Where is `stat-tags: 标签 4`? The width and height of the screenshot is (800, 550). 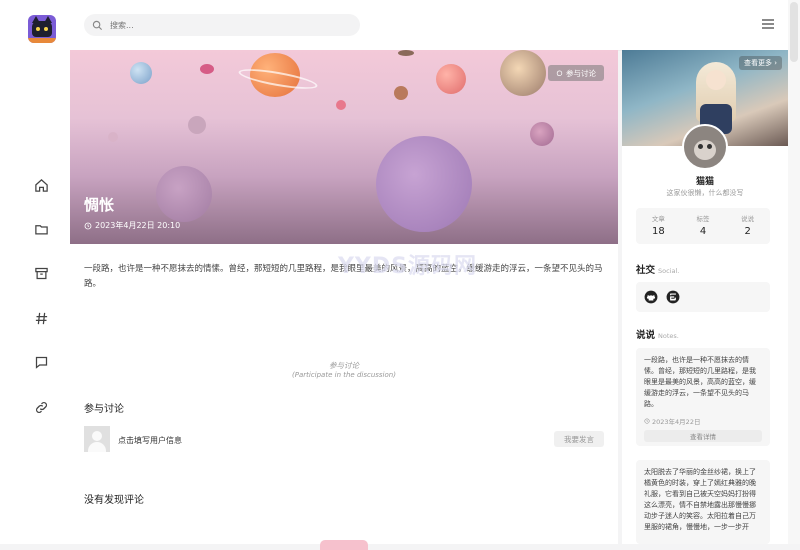
stat-tags: 标签 4 is located at coordinates (703, 226).